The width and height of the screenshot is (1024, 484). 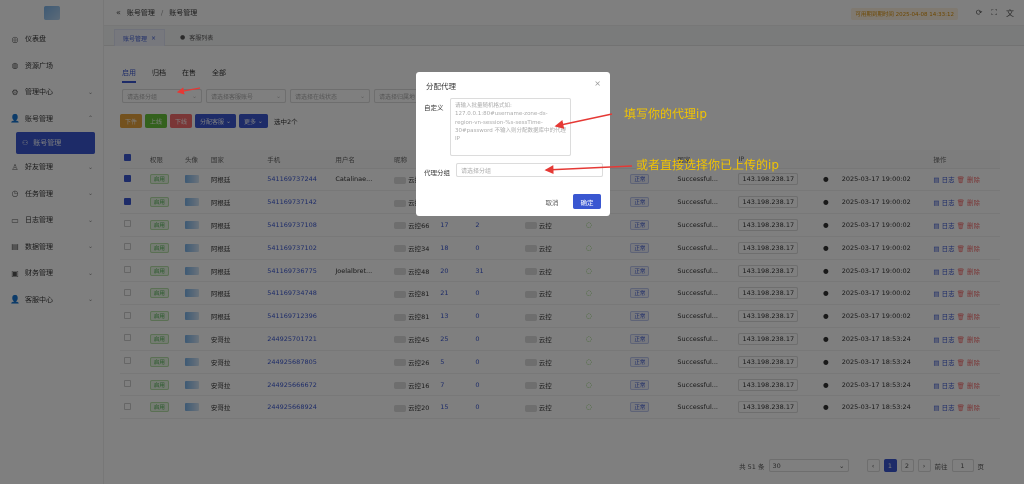 What do you see at coordinates (552, 201) in the screenshot?
I see `cancel-button: 取消` at bounding box center [552, 201].